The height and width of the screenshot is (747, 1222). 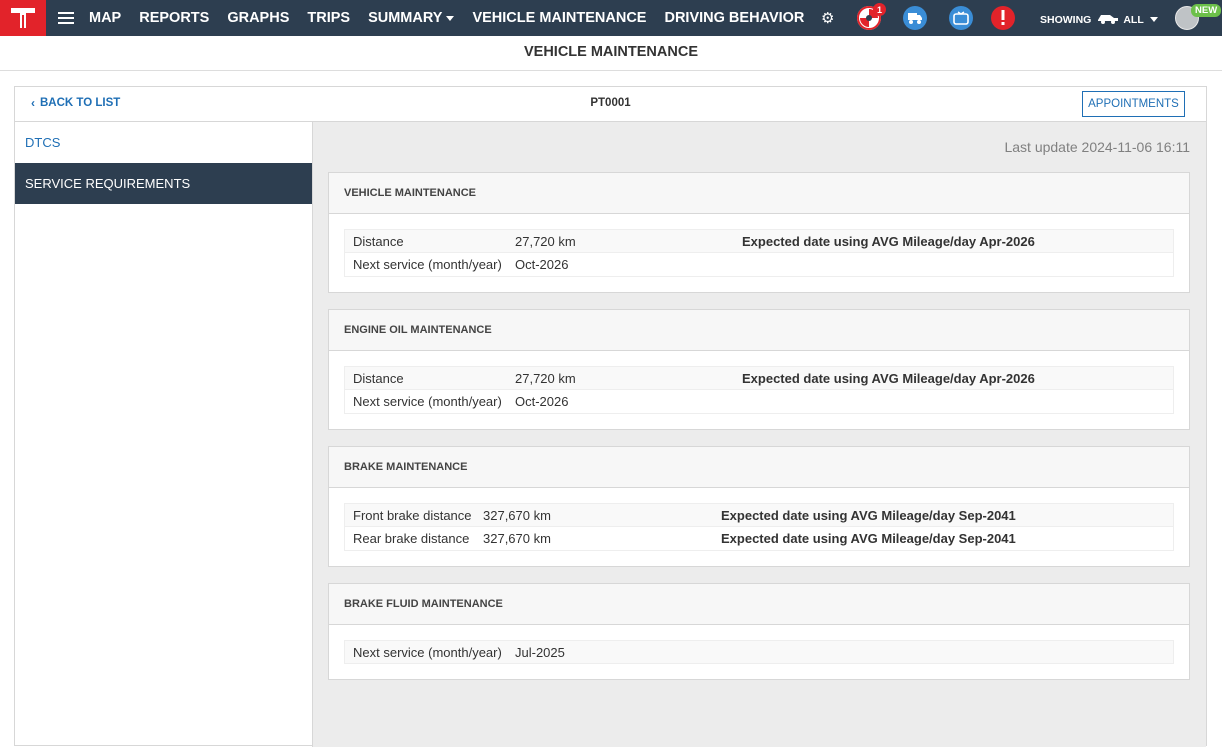 I want to click on nav-graphs-label: GRAPHS, so click(x=258, y=18).